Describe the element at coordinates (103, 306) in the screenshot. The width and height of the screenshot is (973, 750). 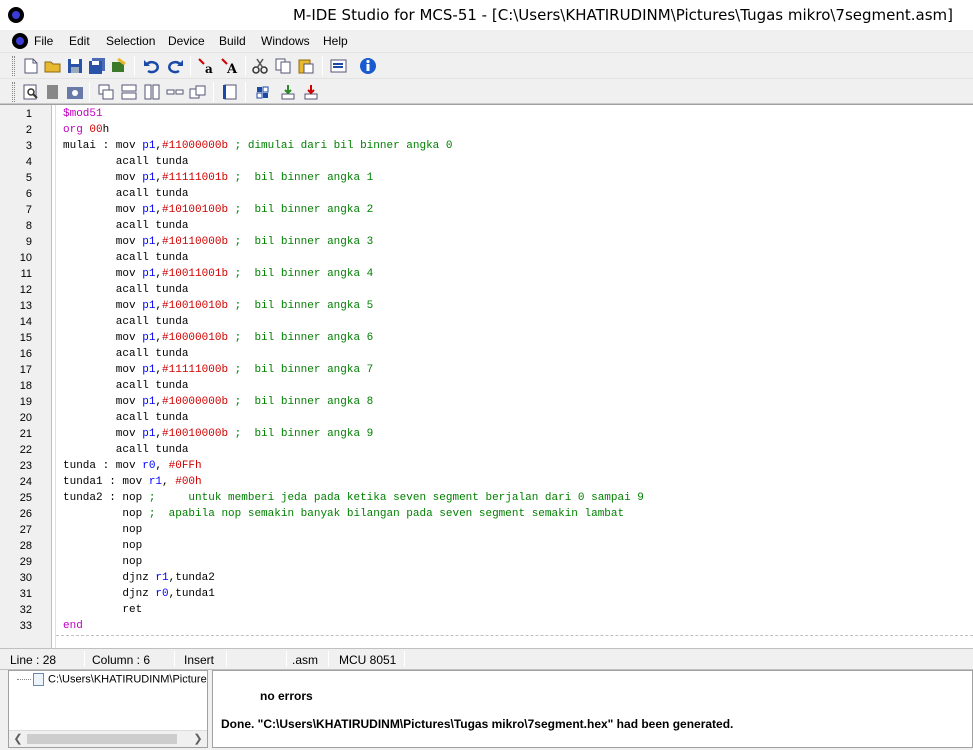
I see `code-token: mov` at that location.